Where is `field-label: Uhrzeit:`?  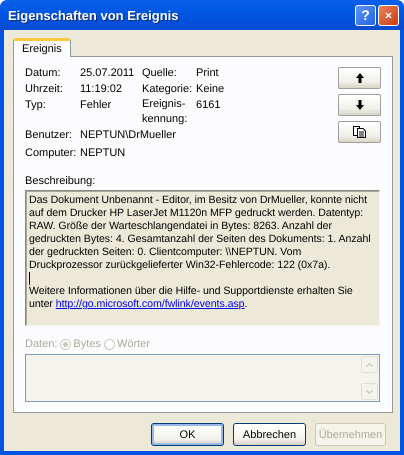 field-label: Uhrzeit: is located at coordinates (44, 89).